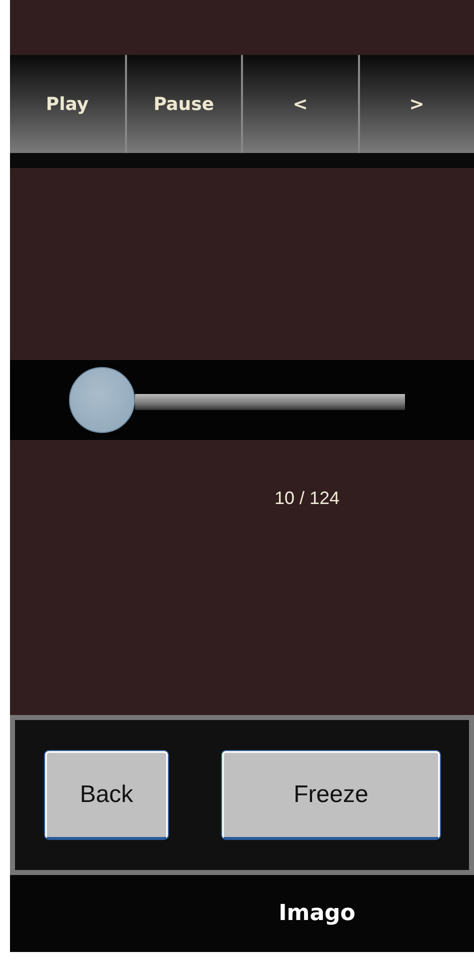 The width and height of the screenshot is (474, 962). Describe the element at coordinates (331, 795) in the screenshot. I see `freeze-button: Freeze` at that location.